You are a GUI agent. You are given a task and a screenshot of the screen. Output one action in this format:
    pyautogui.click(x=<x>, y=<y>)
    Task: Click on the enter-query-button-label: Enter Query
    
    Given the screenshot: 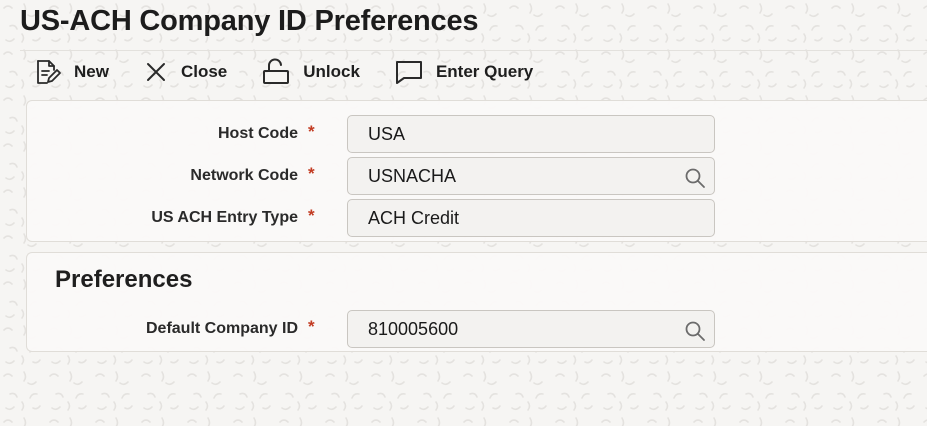 What is the action you would take?
    pyautogui.click(x=484, y=71)
    